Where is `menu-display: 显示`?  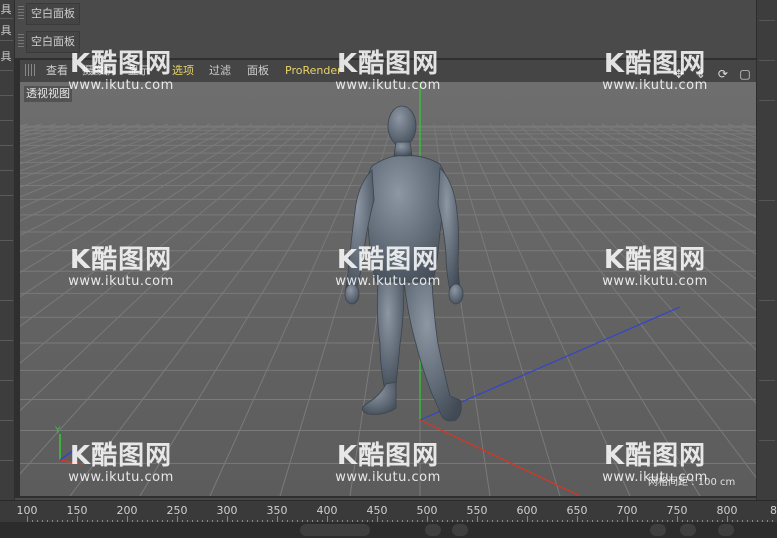
menu-display: 显示 is located at coordinates (139, 71).